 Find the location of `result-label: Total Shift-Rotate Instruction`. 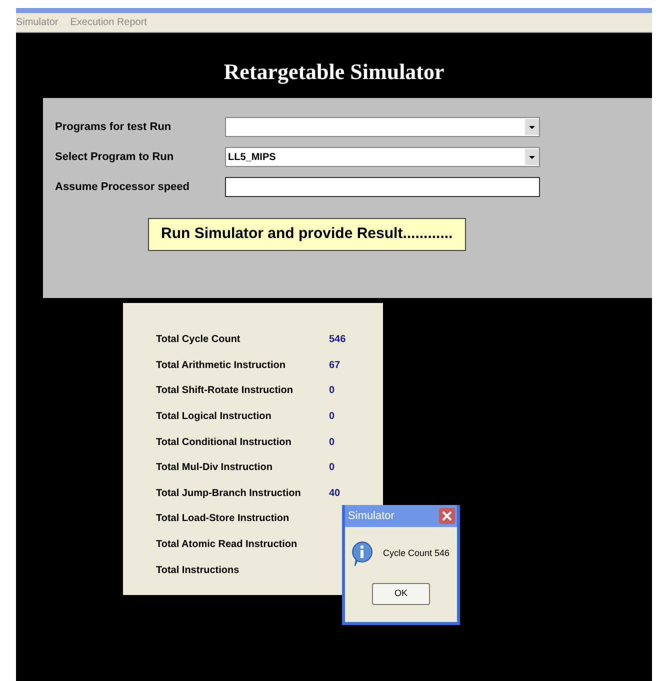

result-label: Total Shift-Rotate Instruction is located at coordinates (225, 391).